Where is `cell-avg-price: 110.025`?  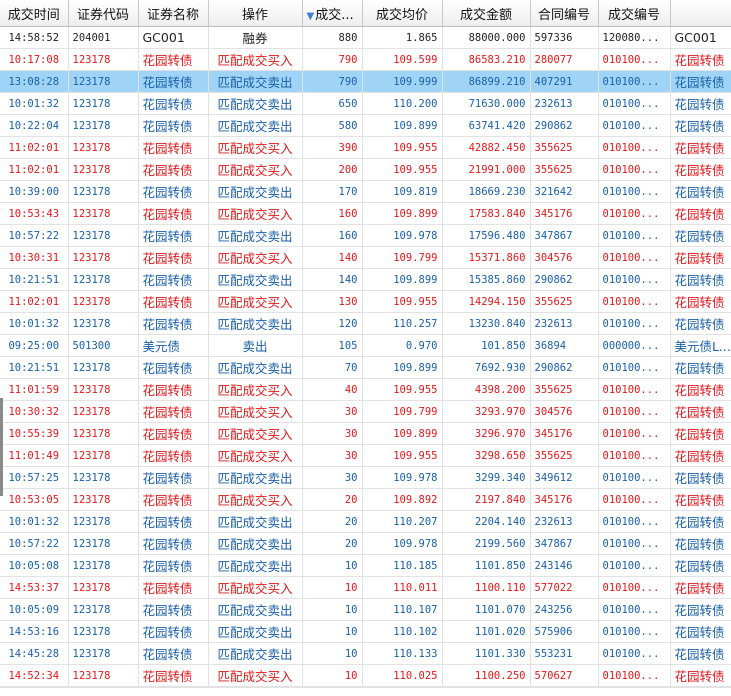
cell-avg-price: 110.025 is located at coordinates (402, 675).